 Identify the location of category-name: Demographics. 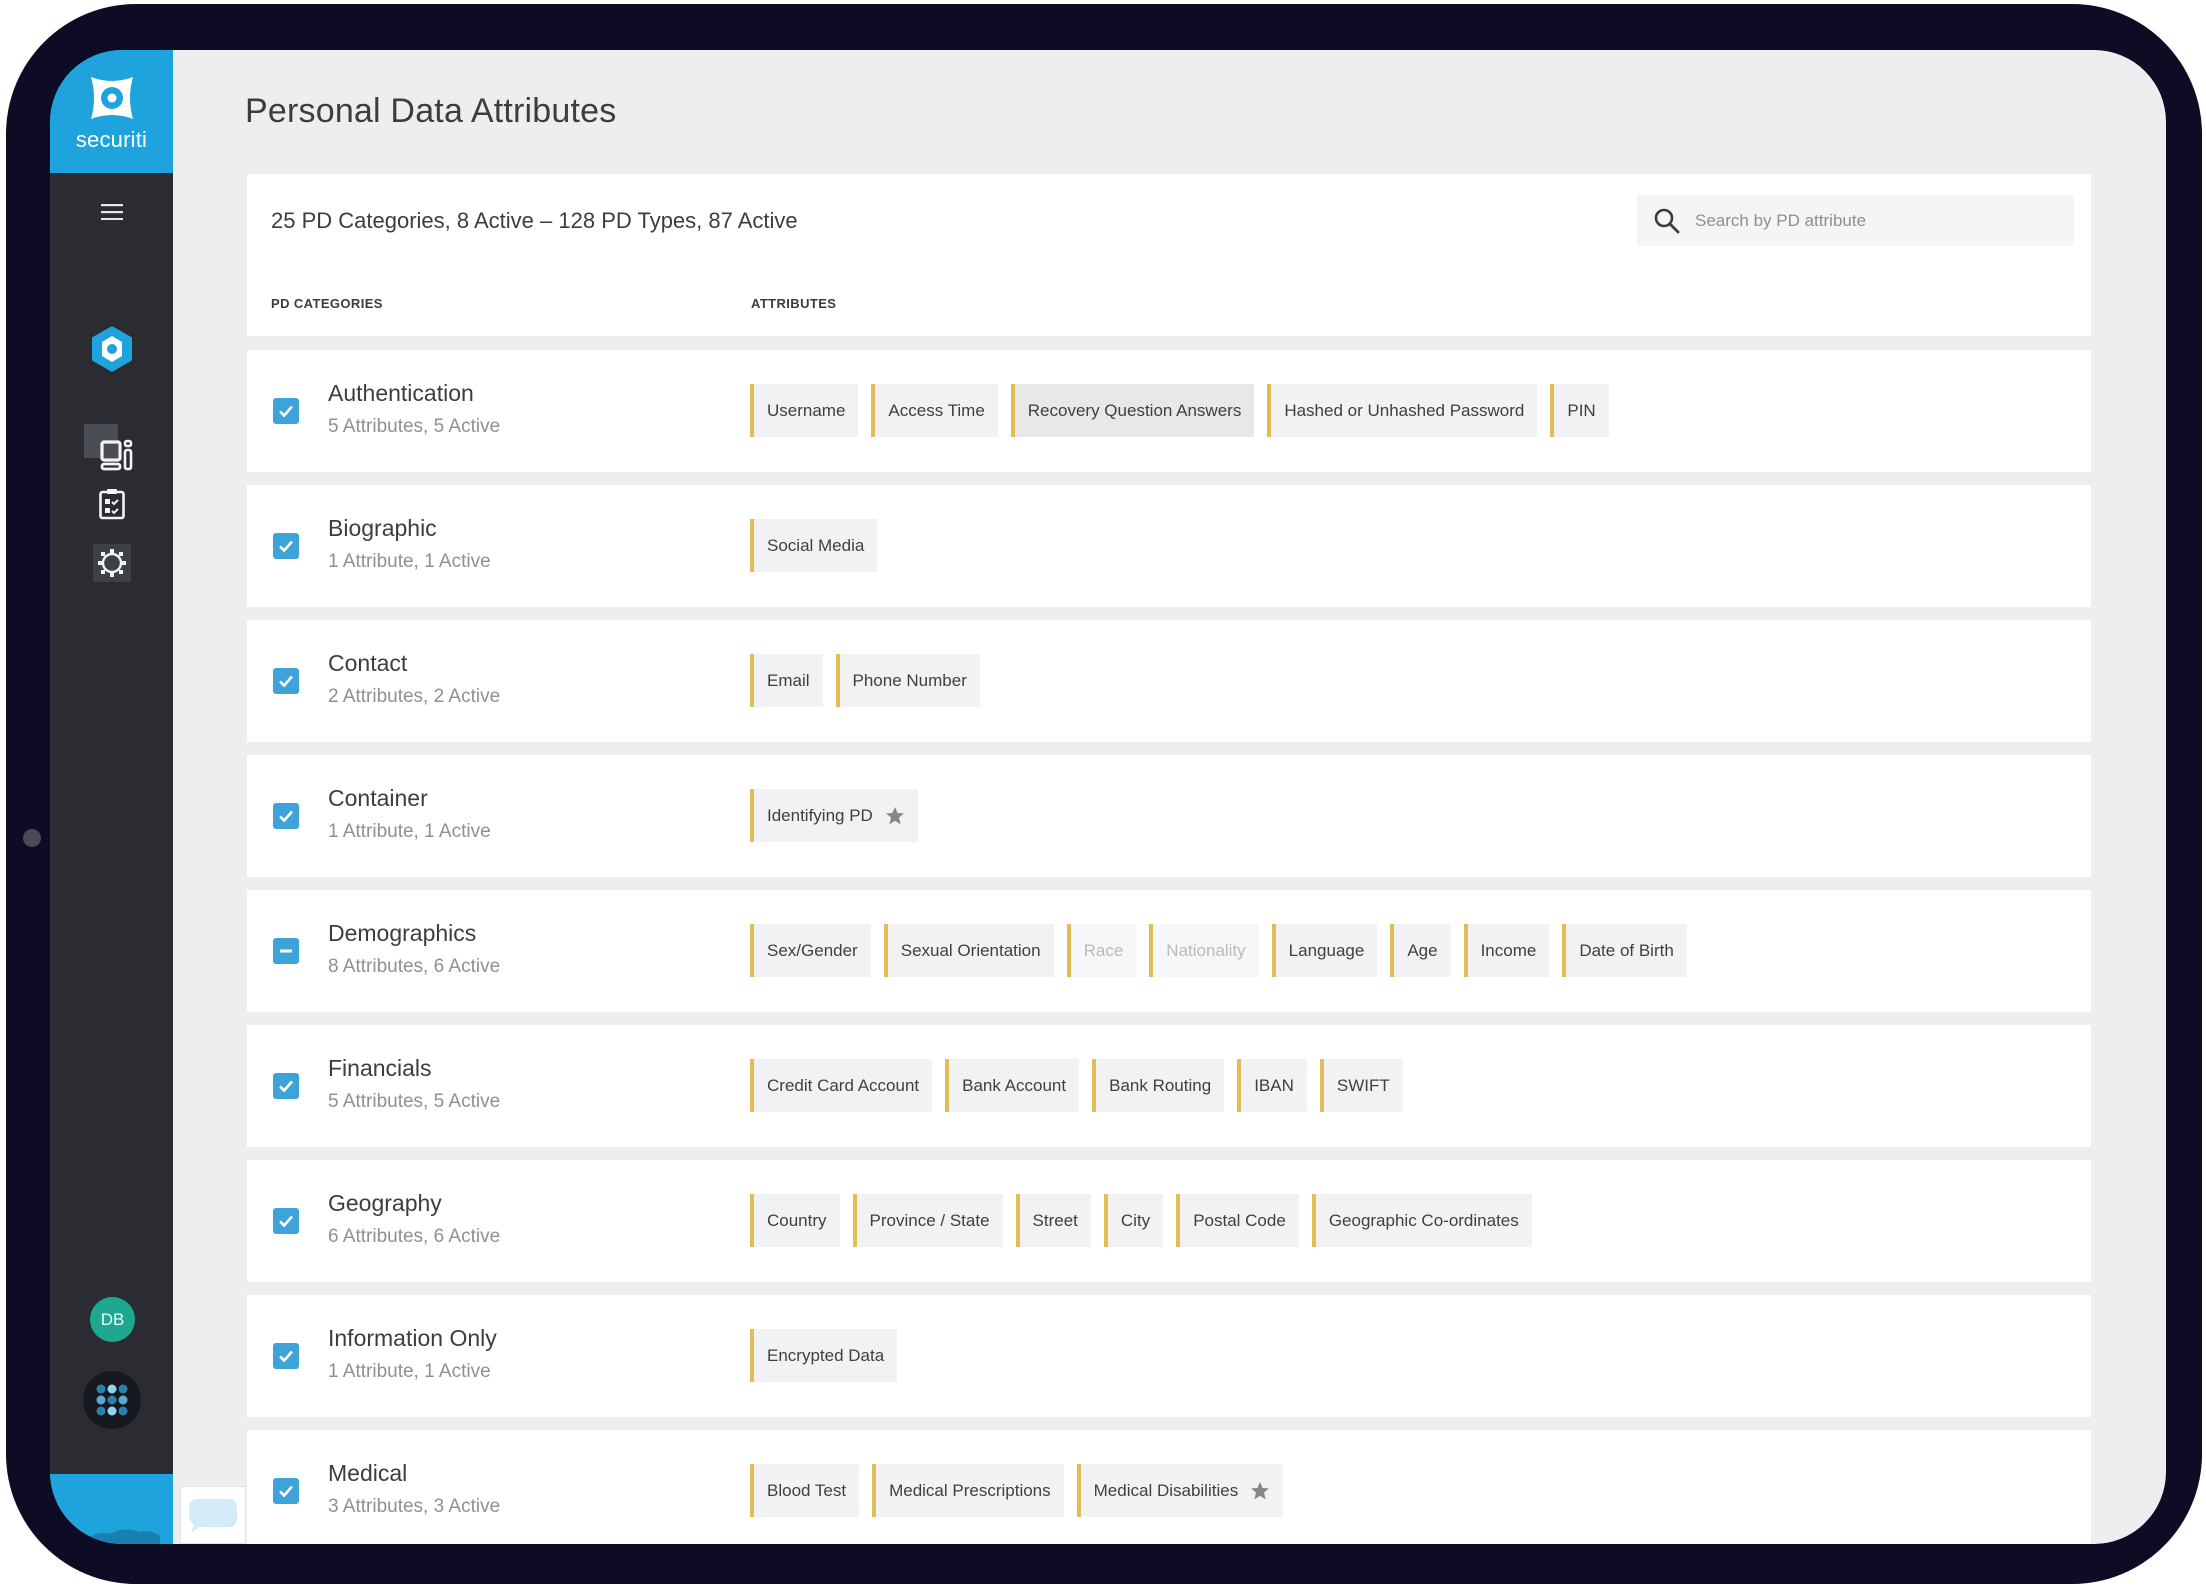
(402, 933).